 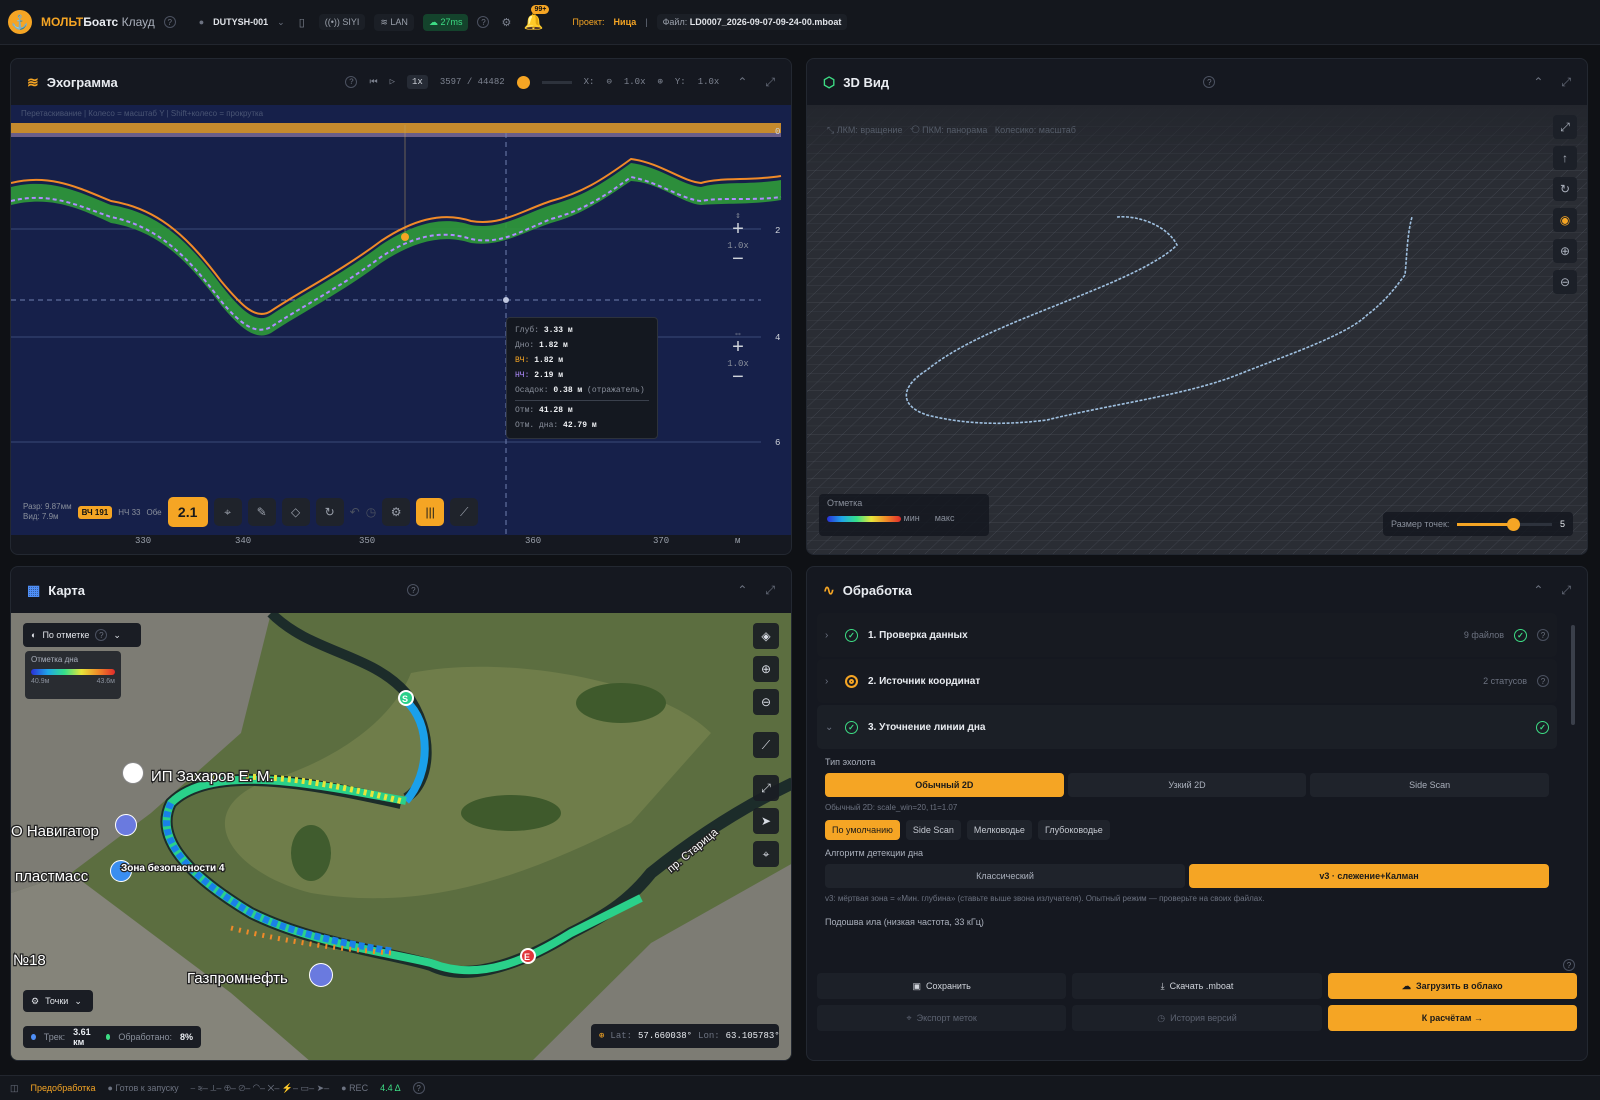 I want to click on waves-icon: ≋, so click(x=33, y=81).